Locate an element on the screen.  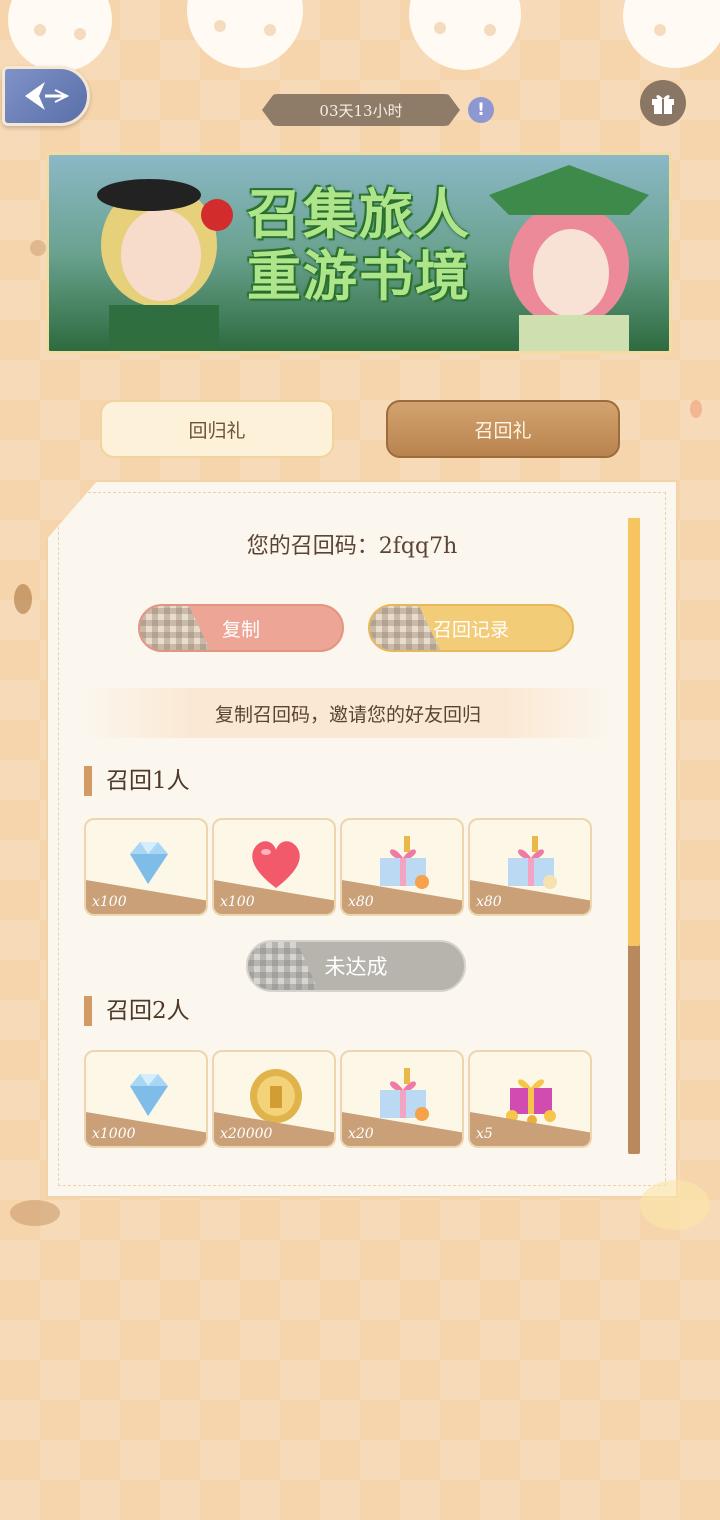
invite-hint-text: 复制召回码，邀请您的好友回归 is located at coordinates (347, 714).